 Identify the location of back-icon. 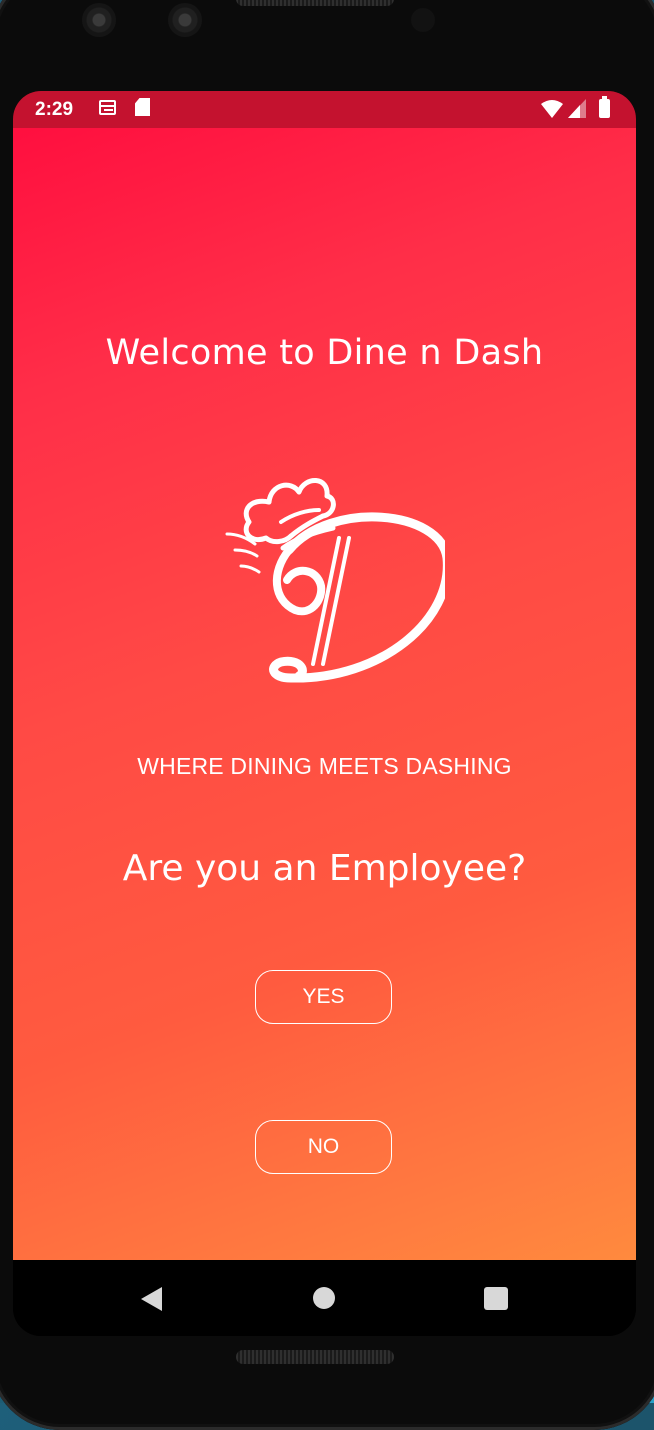
(151, 1299).